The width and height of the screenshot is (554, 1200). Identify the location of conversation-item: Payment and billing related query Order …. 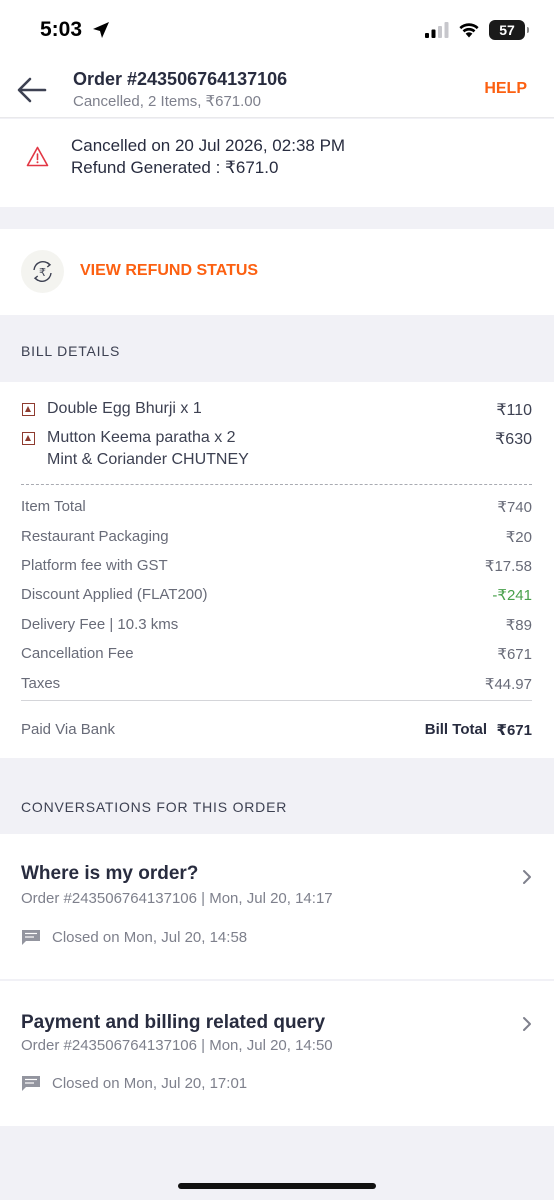
(277, 1053).